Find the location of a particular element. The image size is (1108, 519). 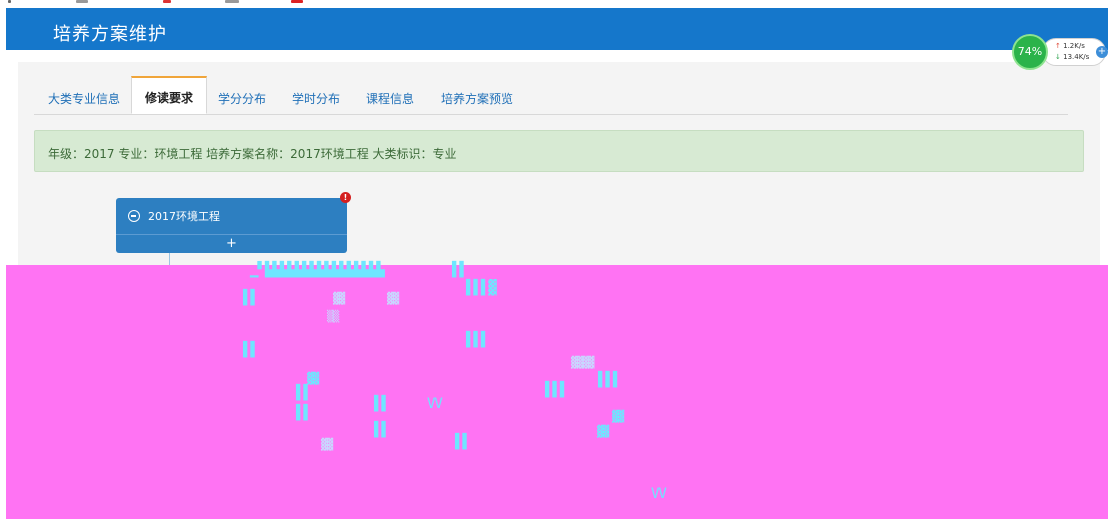

tree-connector is located at coordinates (169, 259).